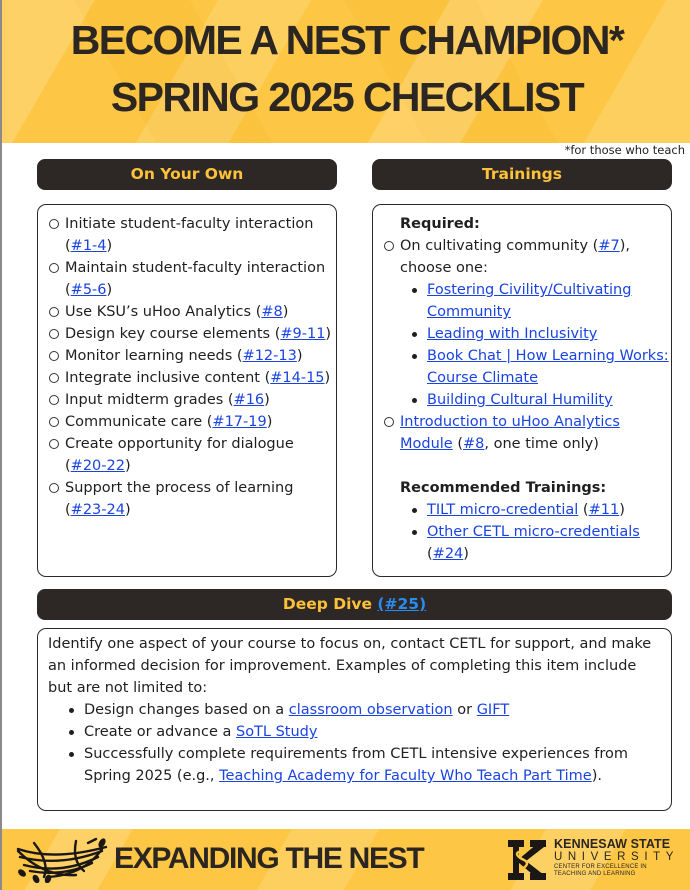 The width and height of the screenshot is (690, 890). Describe the element at coordinates (540, 543) in the screenshot. I see `recommended-training: Other CETL micro-credentials (#24)` at that location.